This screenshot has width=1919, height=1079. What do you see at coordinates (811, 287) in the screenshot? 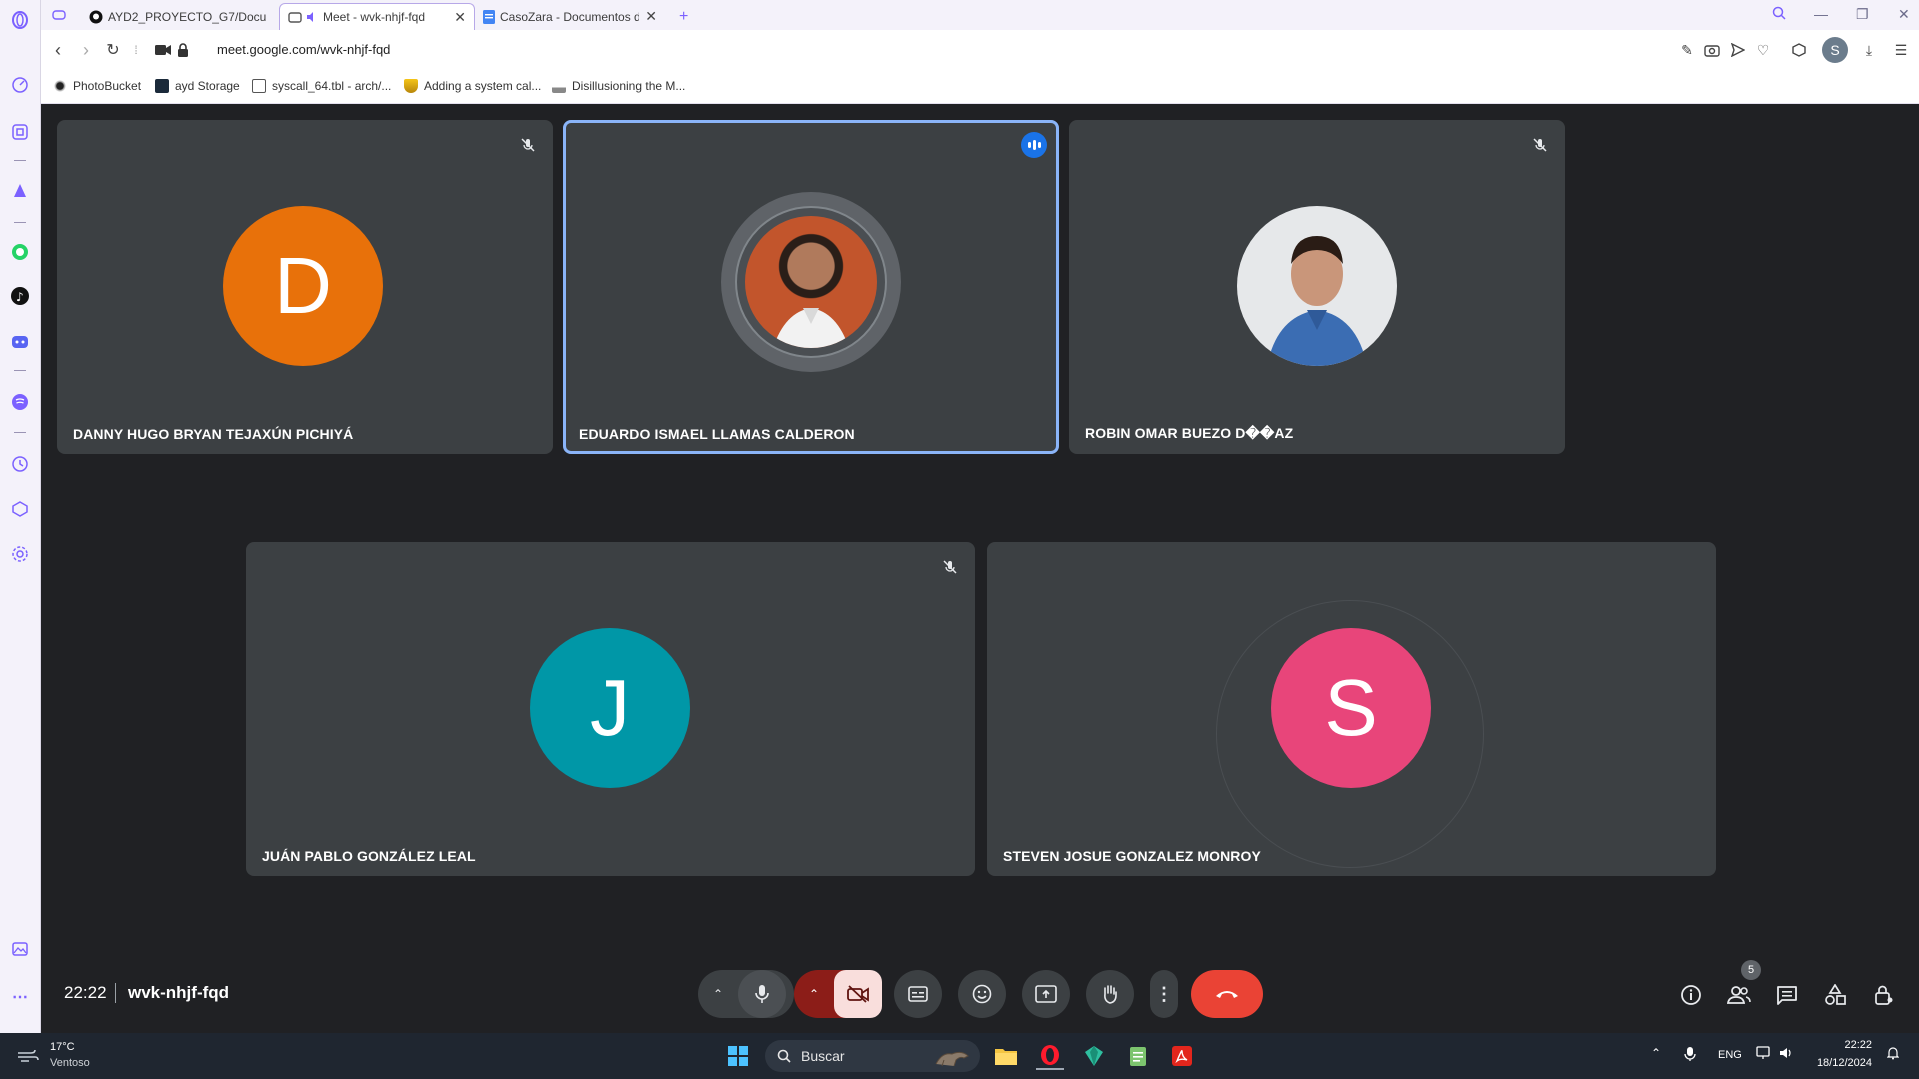
I see `participant-tile-active-speaker: EDUARDO ISMAEL LLAMAS CALDERON` at bounding box center [811, 287].